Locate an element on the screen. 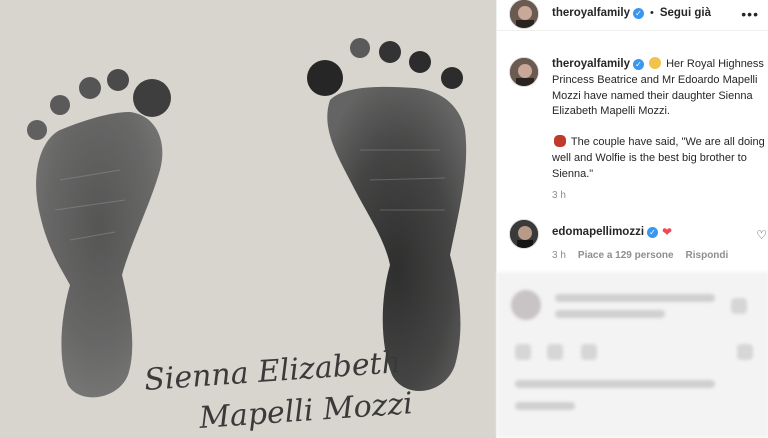 This screenshot has width=768, height=438. comment-username: edomapellimozzi is located at coordinates (598, 232).